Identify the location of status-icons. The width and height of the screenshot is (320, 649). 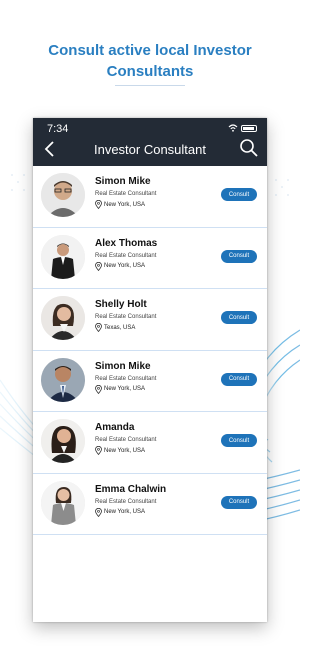
(242, 128).